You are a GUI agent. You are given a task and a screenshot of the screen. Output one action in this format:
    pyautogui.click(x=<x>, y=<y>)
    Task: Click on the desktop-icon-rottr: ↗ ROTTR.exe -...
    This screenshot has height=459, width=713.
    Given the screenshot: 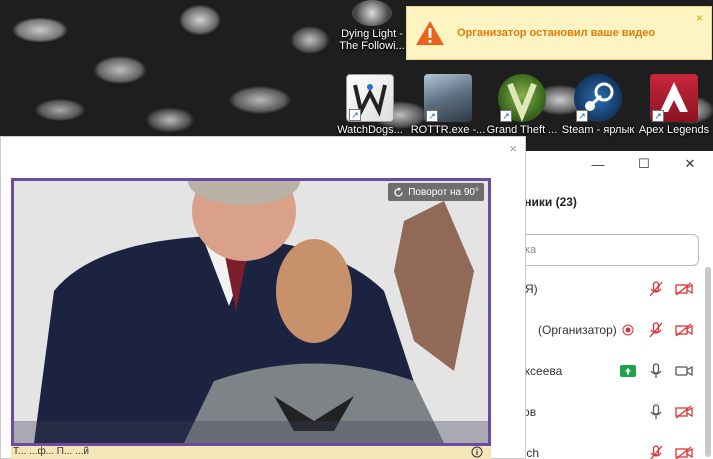 What is the action you would take?
    pyautogui.click(x=448, y=105)
    